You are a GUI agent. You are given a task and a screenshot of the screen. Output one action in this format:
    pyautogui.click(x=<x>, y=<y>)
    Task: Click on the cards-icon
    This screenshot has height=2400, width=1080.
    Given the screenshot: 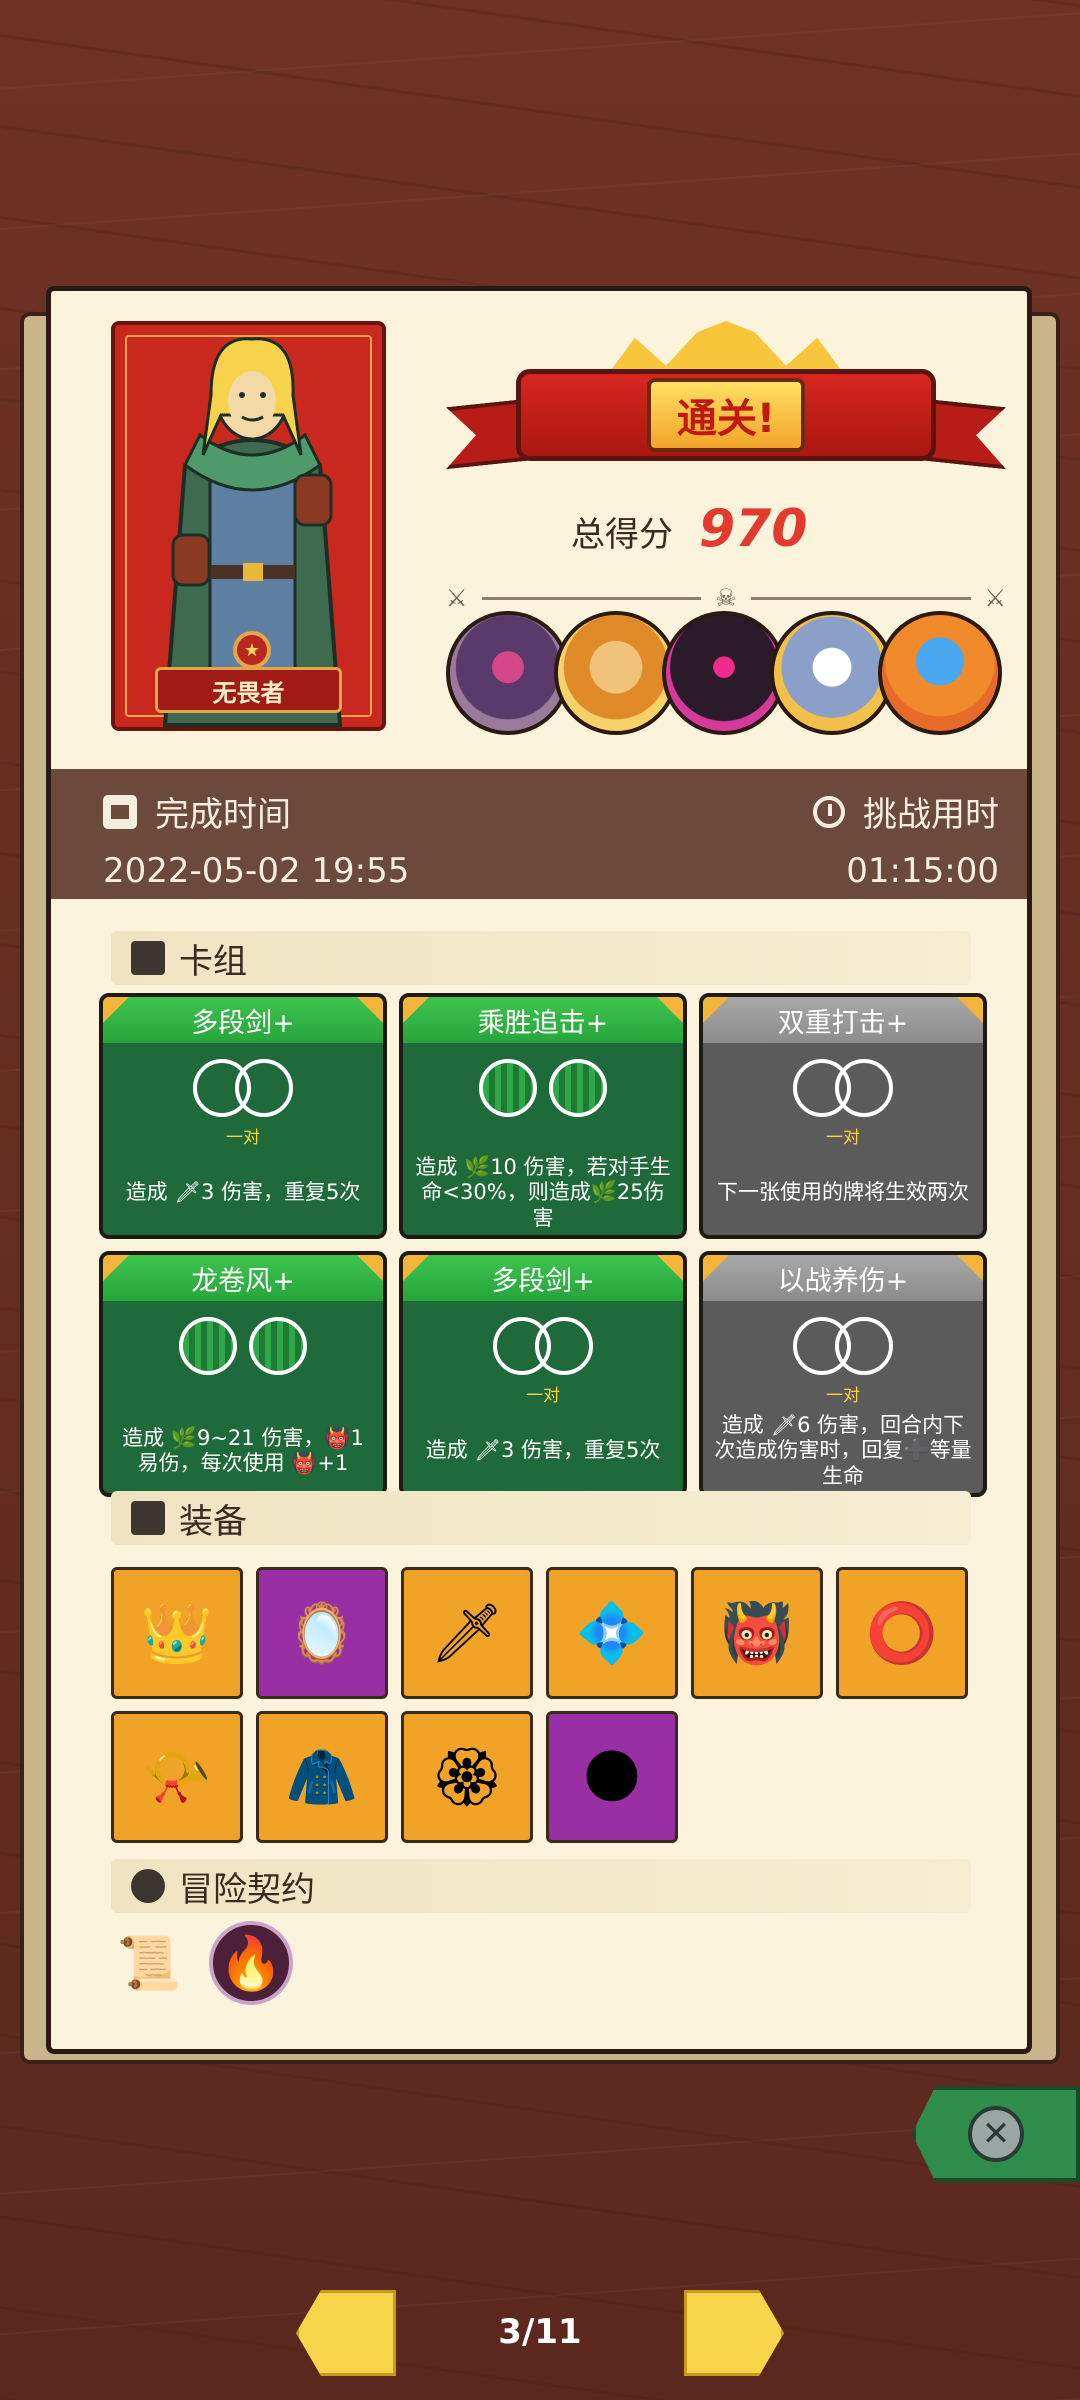 What is the action you would take?
    pyautogui.click(x=148, y=958)
    